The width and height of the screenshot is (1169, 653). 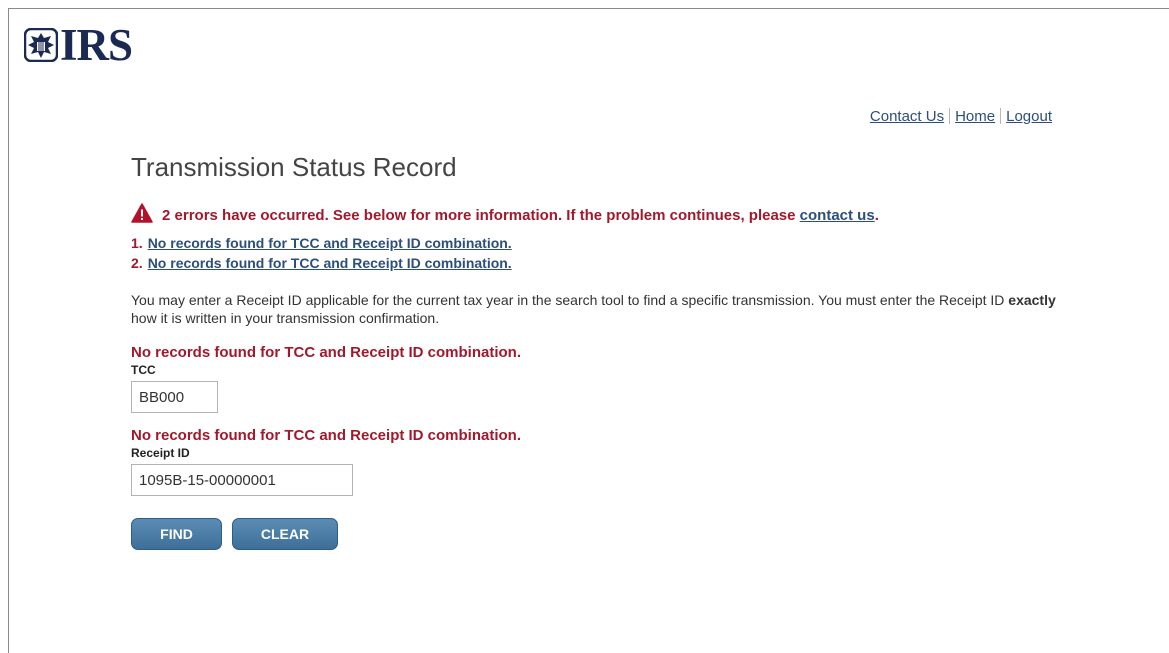 What do you see at coordinates (137, 263) in the screenshot?
I see `error-number: 2.` at bounding box center [137, 263].